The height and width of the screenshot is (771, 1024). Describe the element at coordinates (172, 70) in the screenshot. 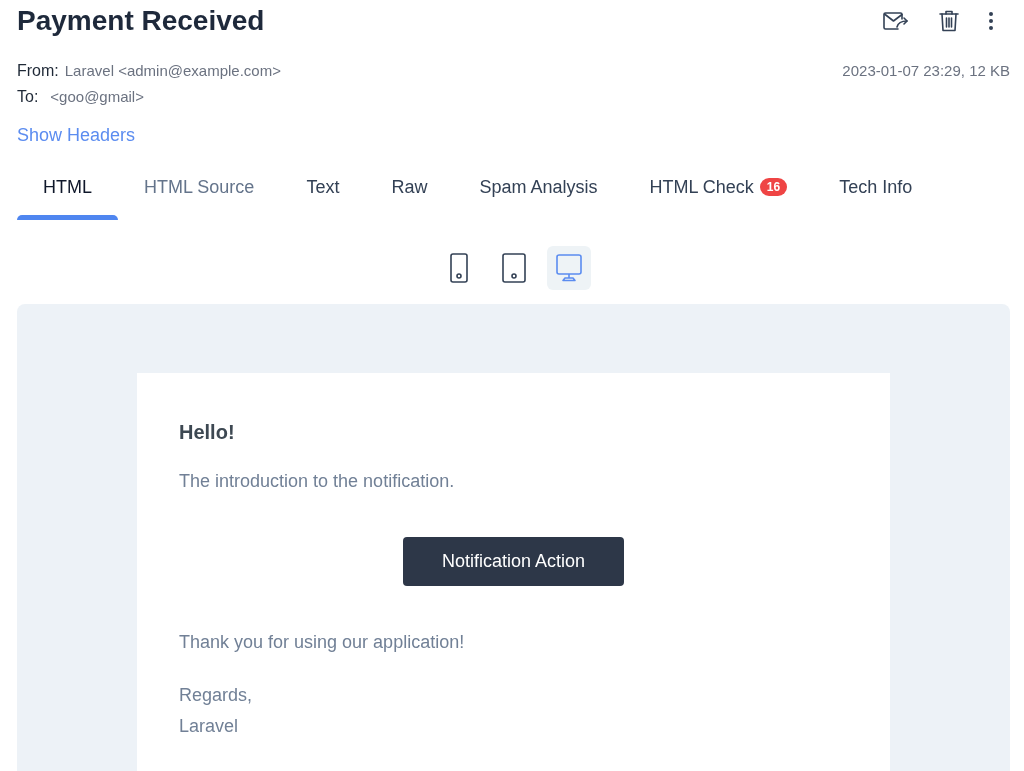

I see `sender-address: Laravel <admin@example.com>` at that location.